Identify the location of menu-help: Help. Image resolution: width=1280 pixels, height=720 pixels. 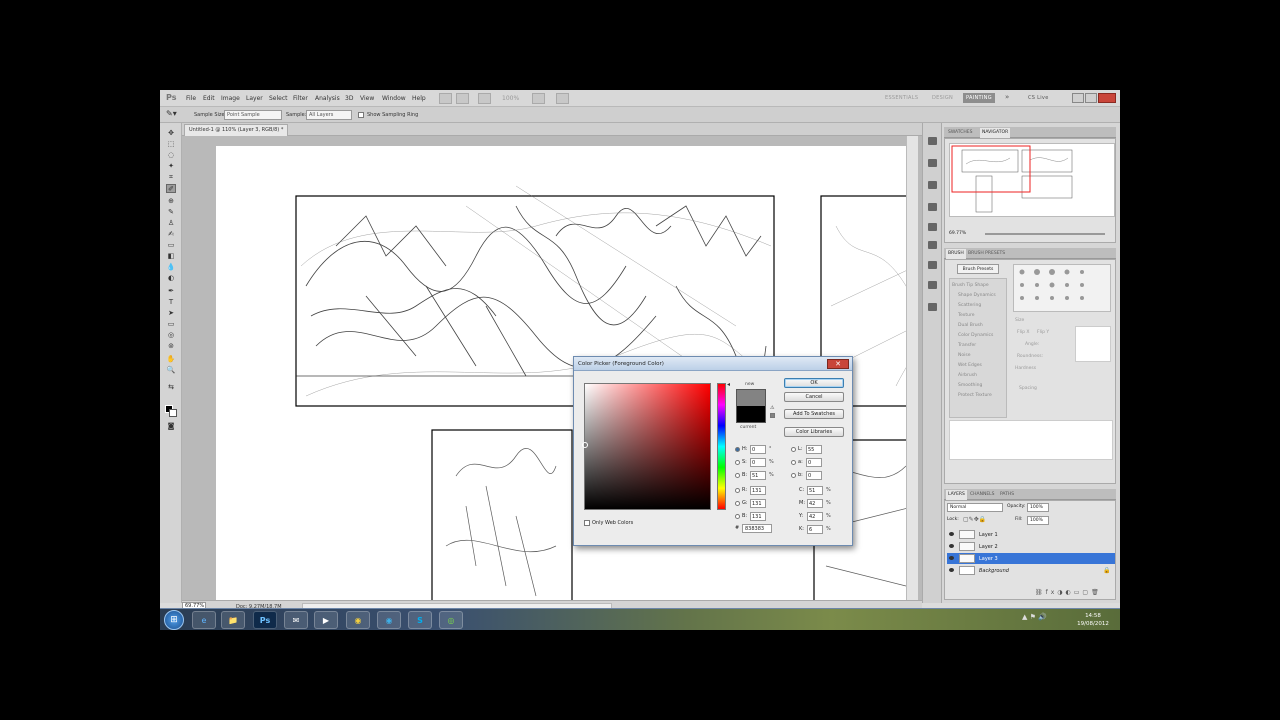
(419, 98).